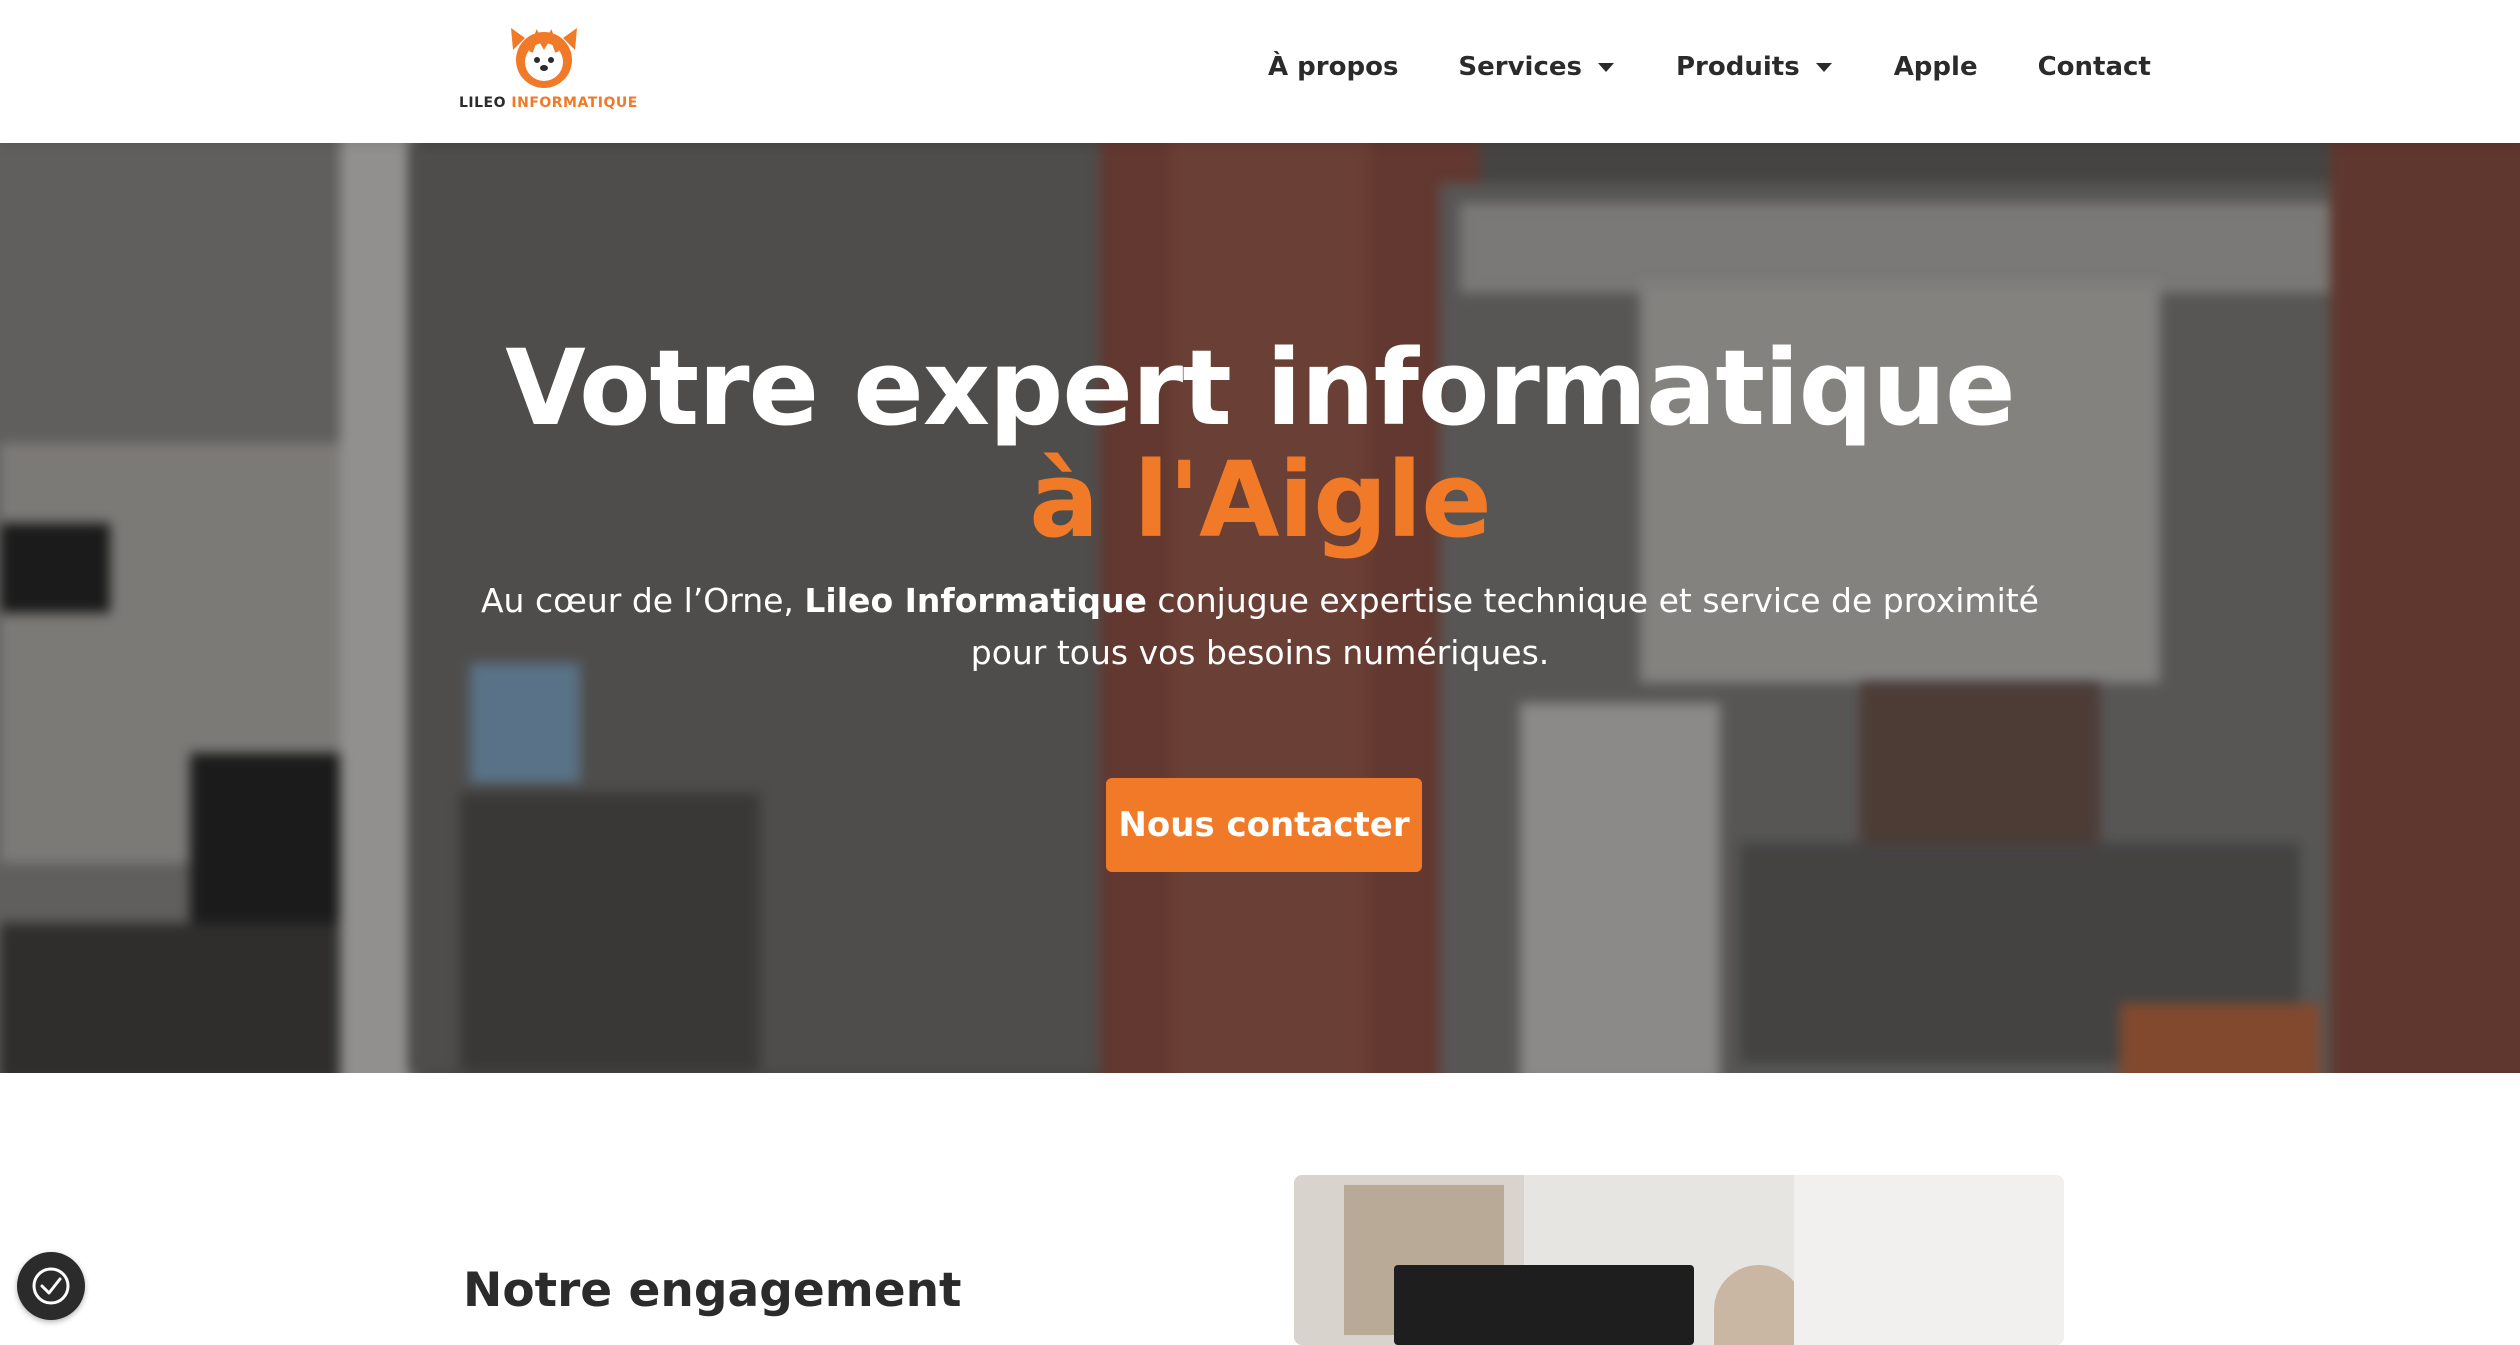  What do you see at coordinates (1264, 825) in the screenshot?
I see `contact-cta-button: Nous contacter` at bounding box center [1264, 825].